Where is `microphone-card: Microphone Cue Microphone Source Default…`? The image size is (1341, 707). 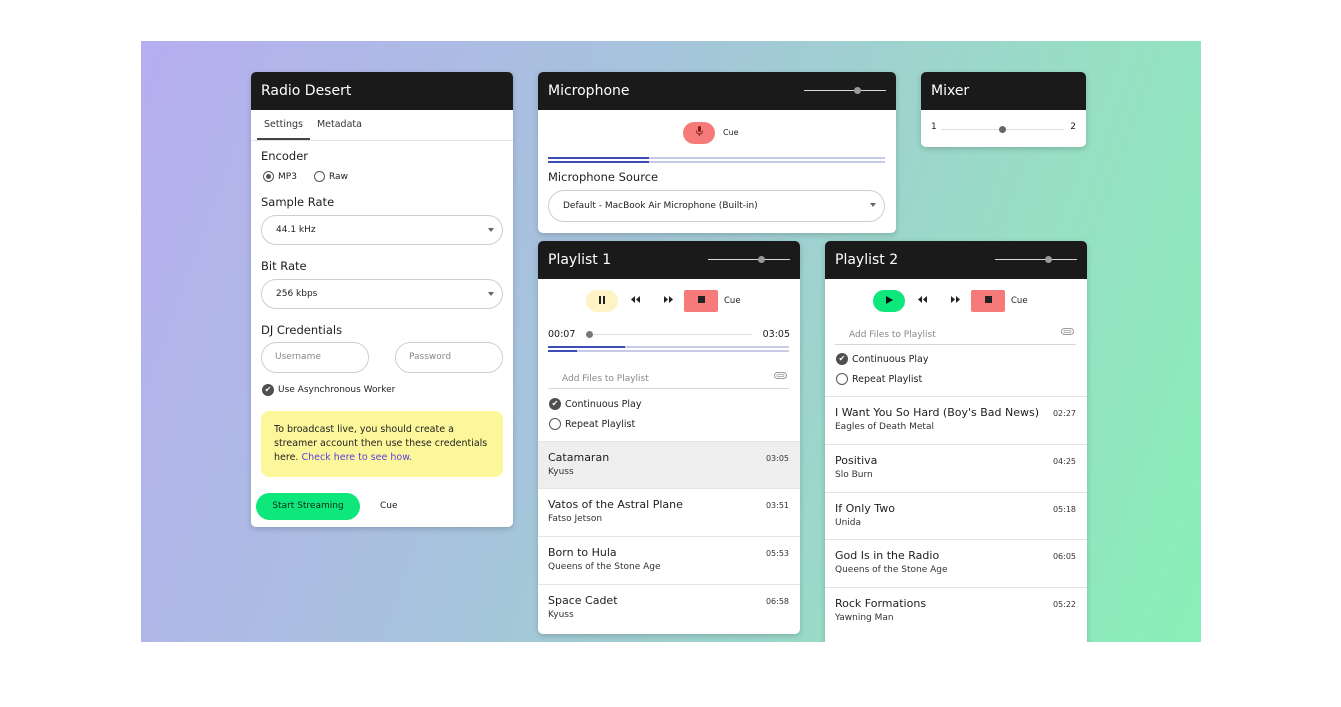
microphone-card: Microphone Cue Microphone Source Default… is located at coordinates (717, 152).